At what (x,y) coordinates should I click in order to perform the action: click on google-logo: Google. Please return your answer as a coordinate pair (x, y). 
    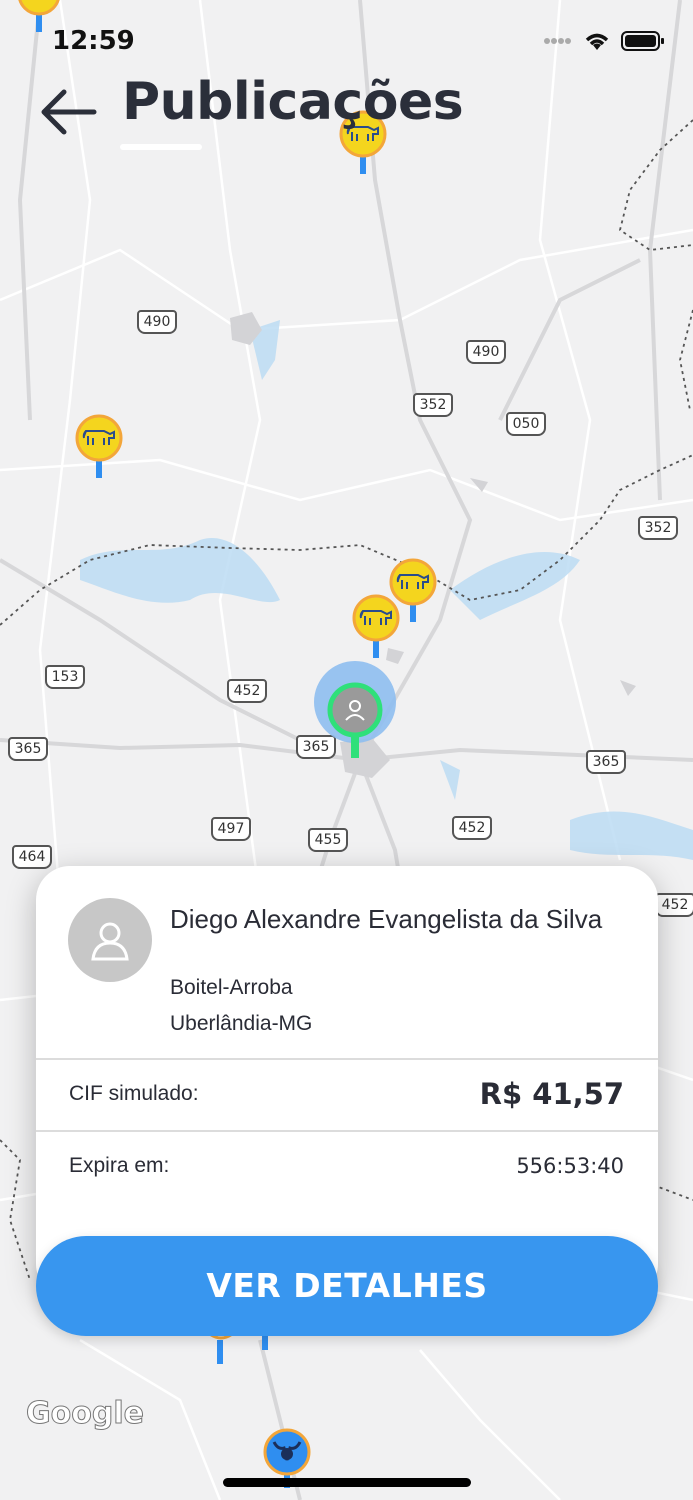
    Looking at the image, I should click on (85, 1414).